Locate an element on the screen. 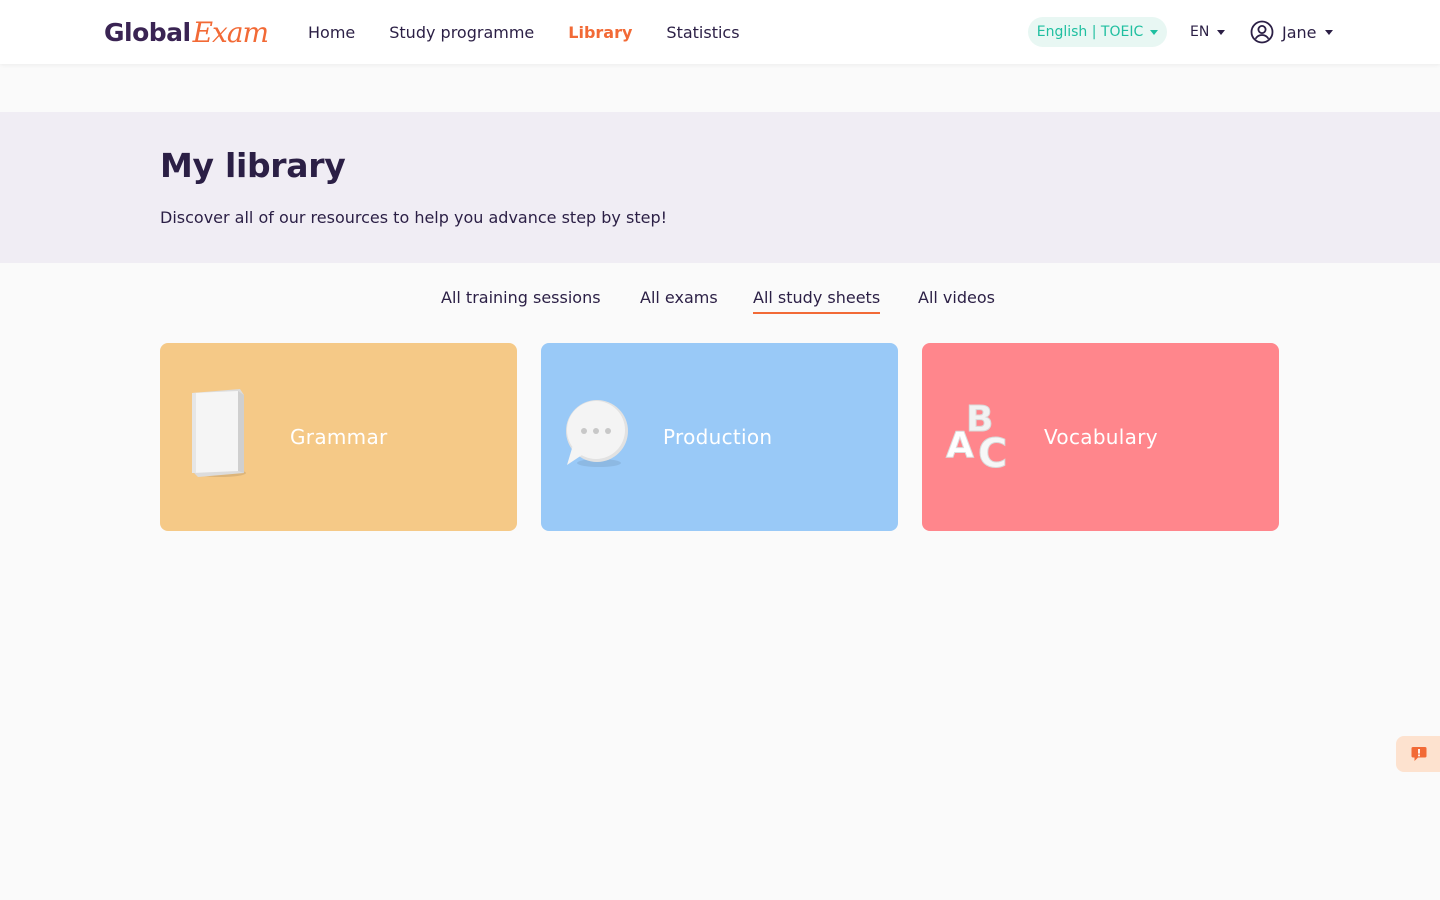 The image size is (1440, 900). card-production: Production is located at coordinates (719, 437).